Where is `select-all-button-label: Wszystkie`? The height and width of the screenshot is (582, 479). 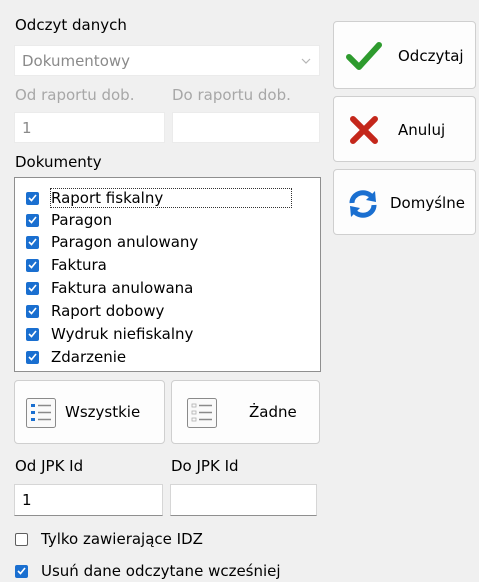 select-all-button-label: Wszystkie is located at coordinates (103, 412).